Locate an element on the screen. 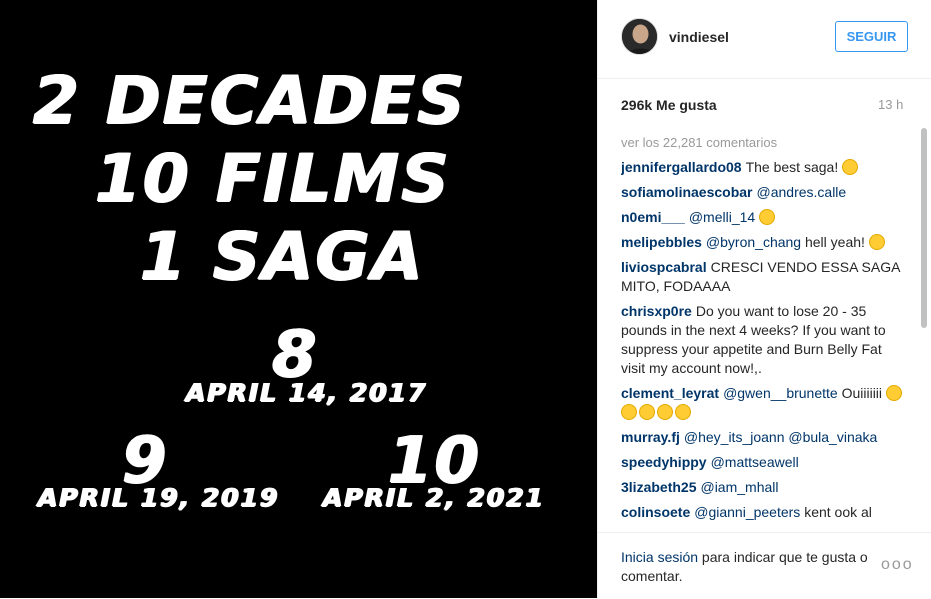 The image size is (931, 599). comment-item: 3lizabeth25 @iam_mhall is located at coordinates (765, 487).